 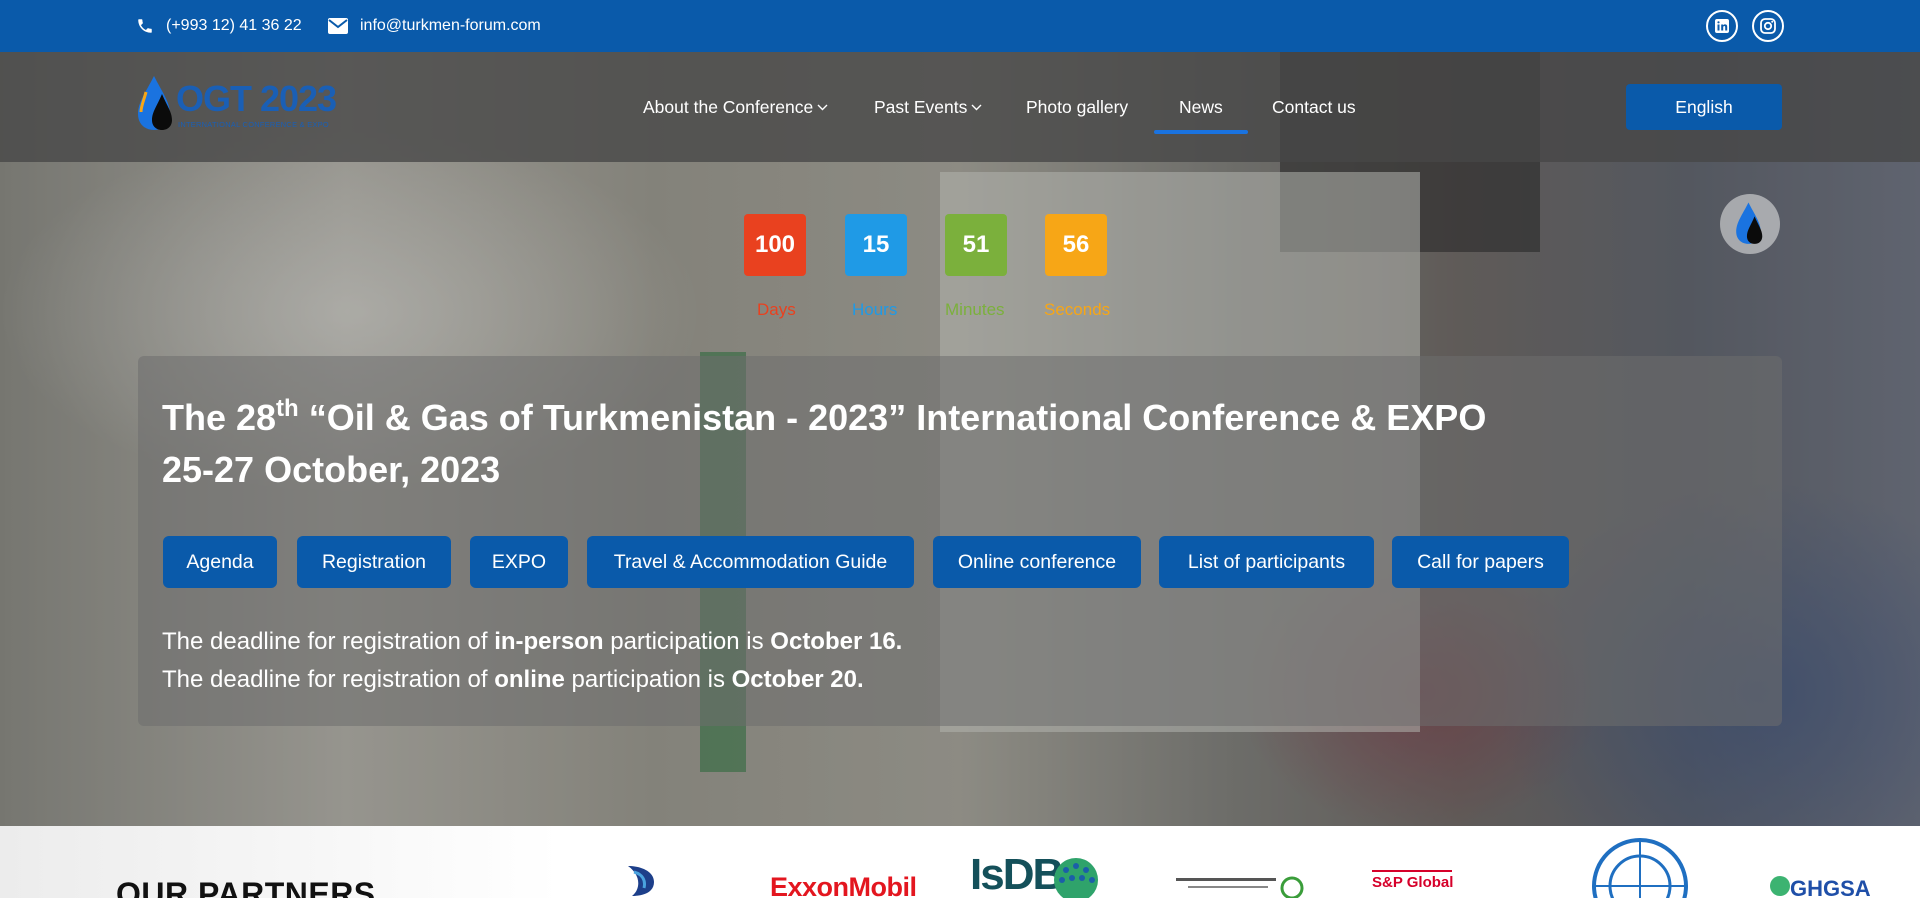 What do you see at coordinates (775, 245) in the screenshot?
I see `countdown-days: 100` at bounding box center [775, 245].